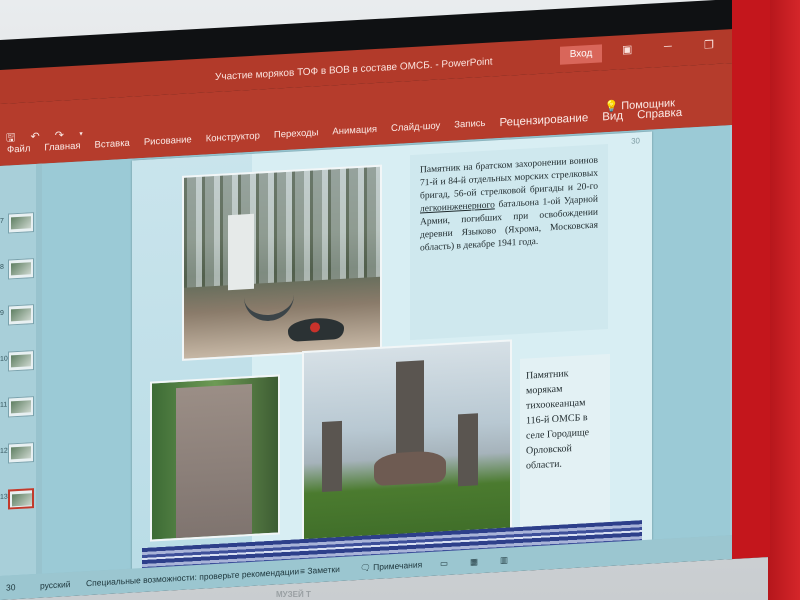 Image resolution: width=800 pixels, height=600 pixels. I want to click on thumbnail-number: 11, so click(4, 405).